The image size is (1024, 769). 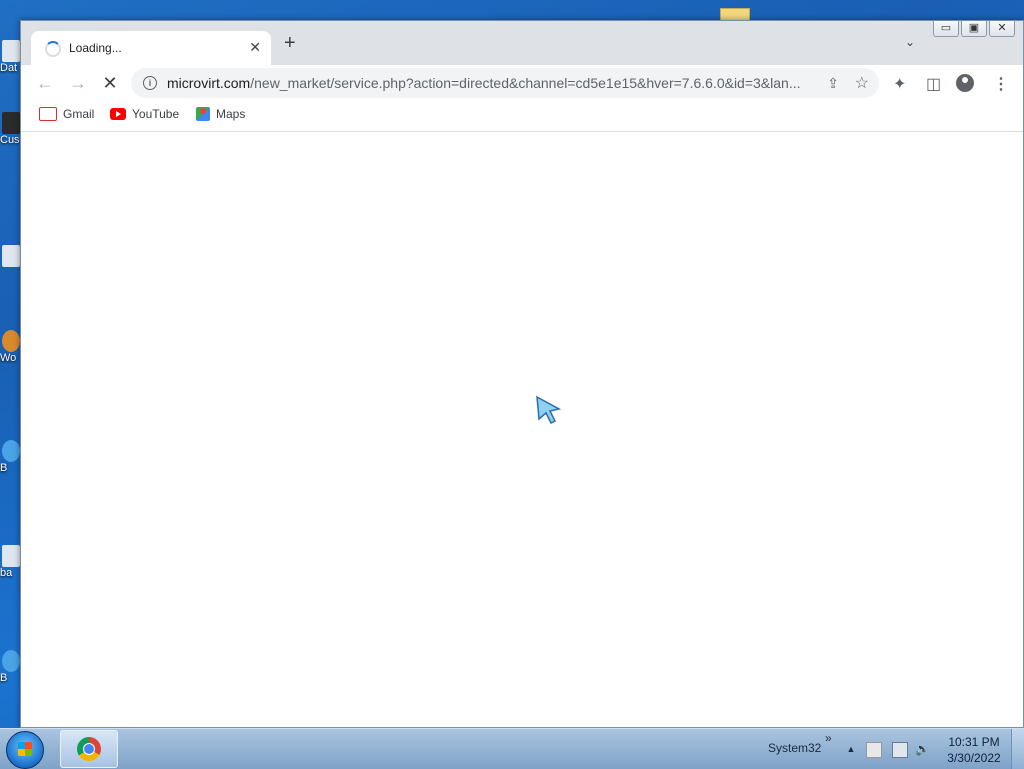 I want to click on maximize-button: ▣, so click(x=974, y=29).